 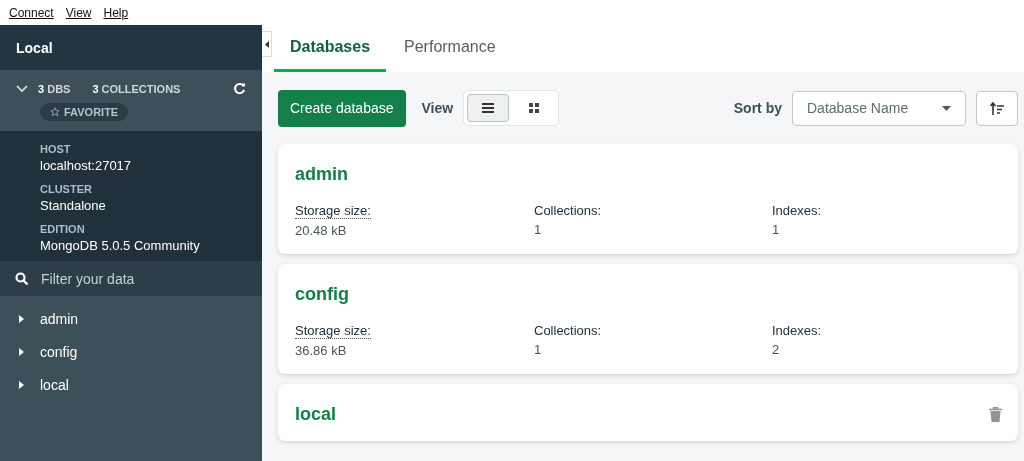 What do you see at coordinates (534, 108) in the screenshot?
I see `grid-icon` at bounding box center [534, 108].